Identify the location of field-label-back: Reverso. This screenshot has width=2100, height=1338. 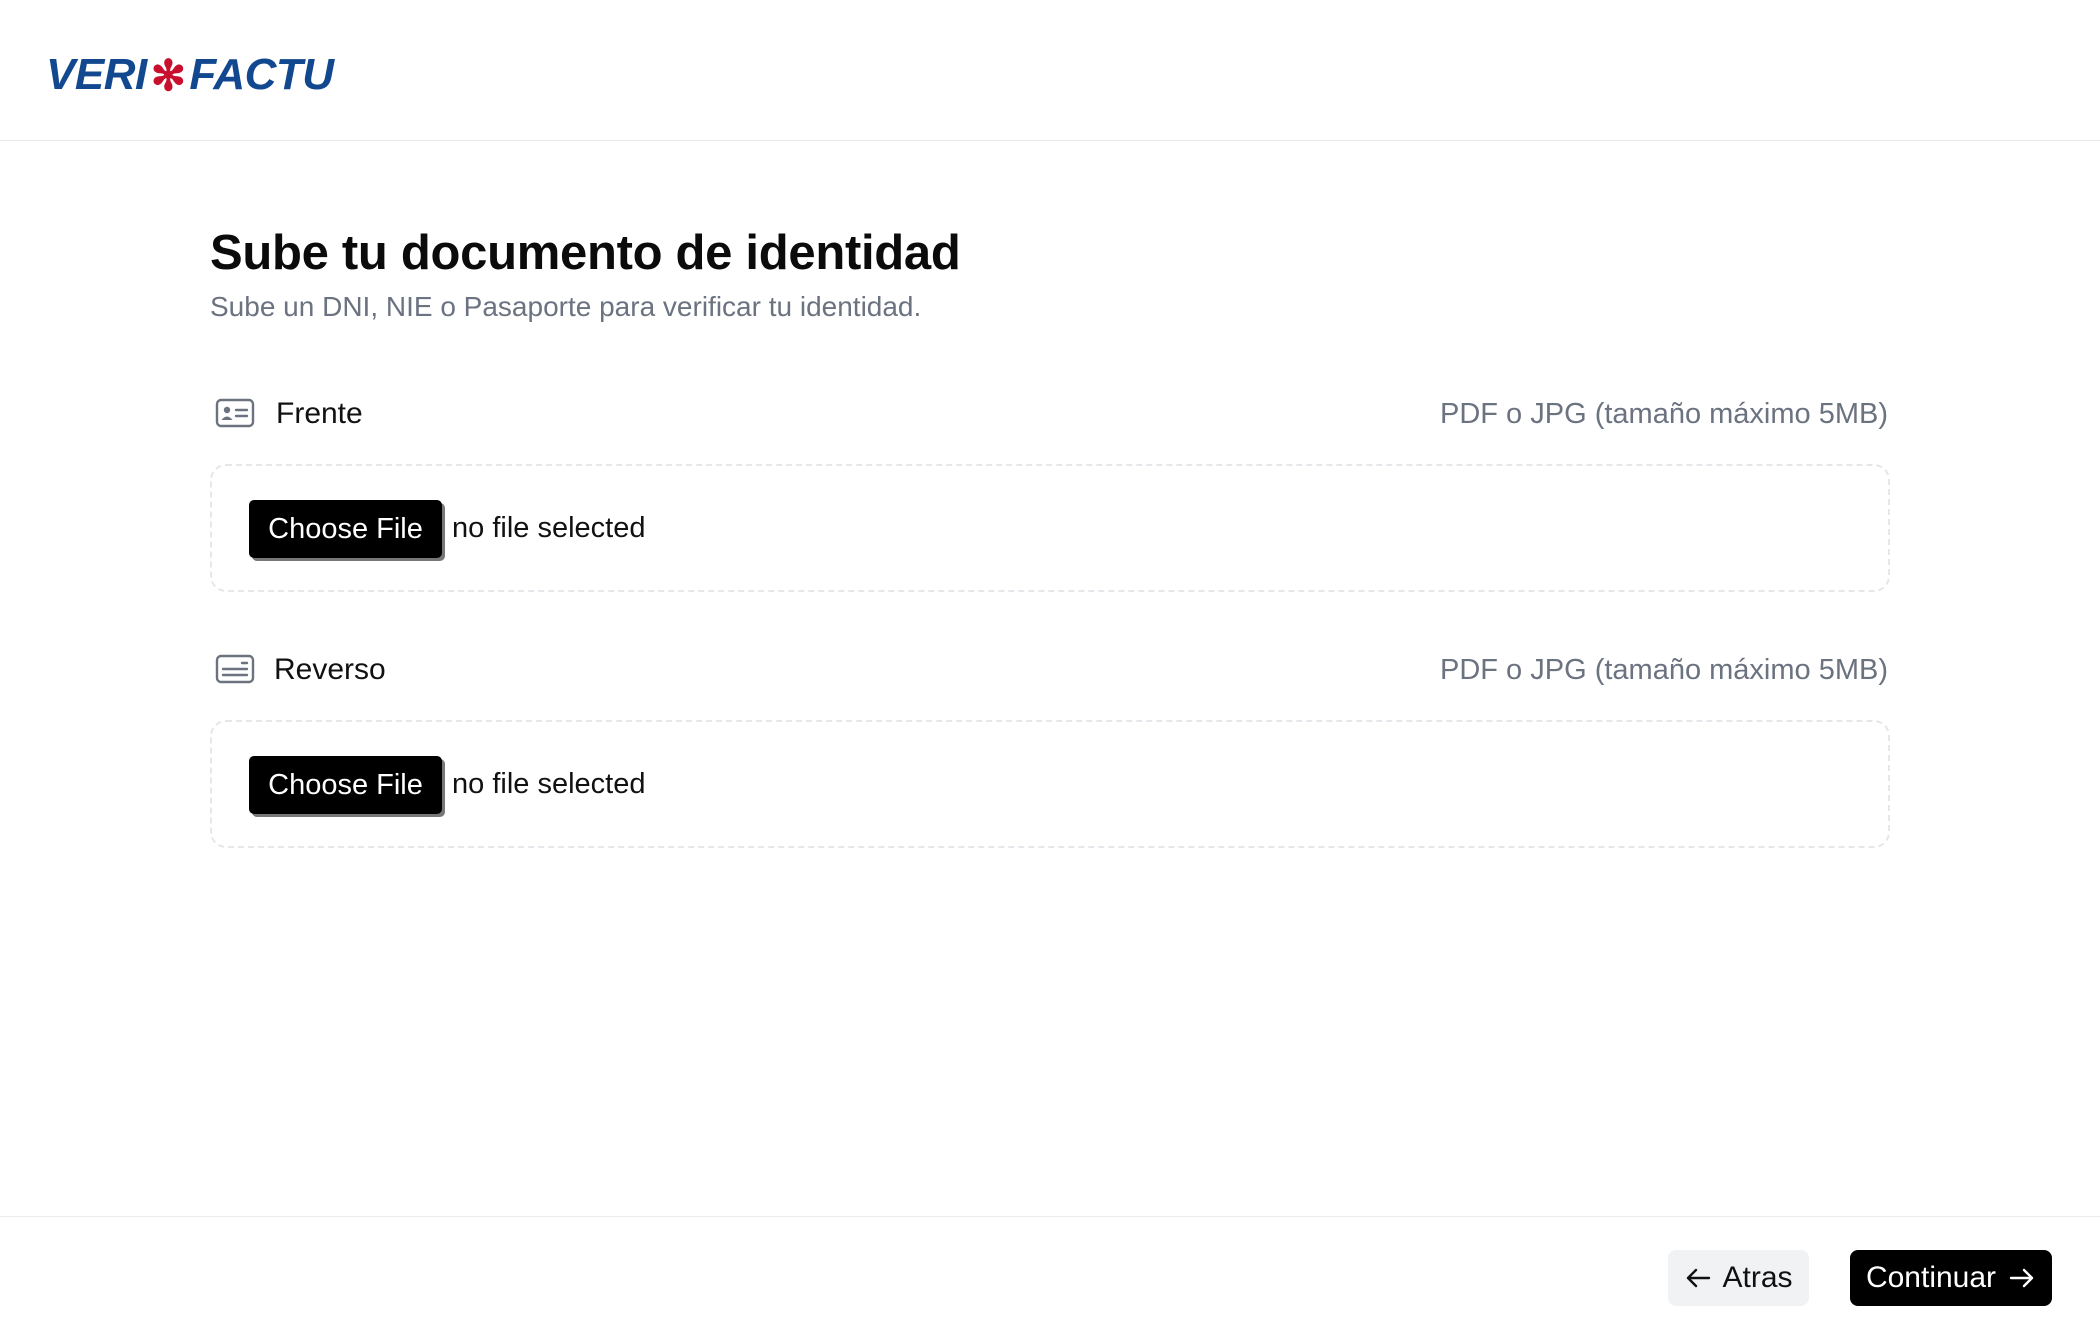
(330, 669).